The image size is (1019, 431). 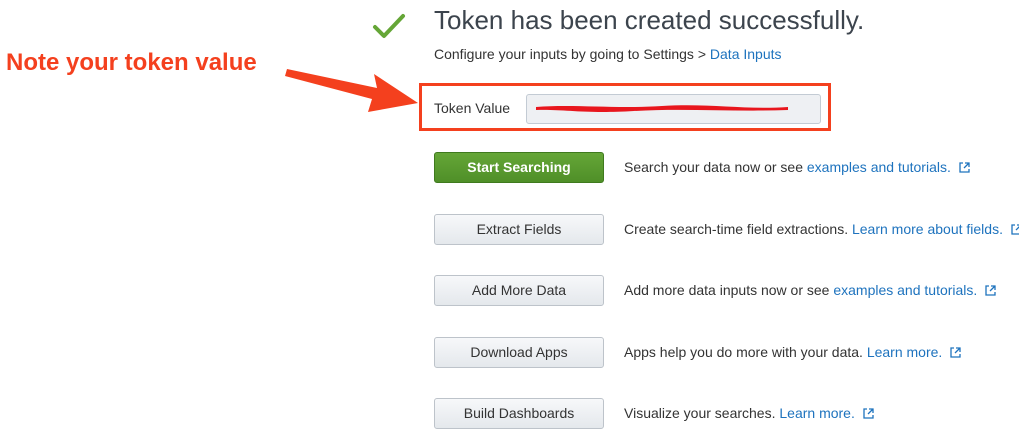 What do you see at coordinates (746, 54) in the screenshot?
I see `data-inputs-link: Data Inputs` at bounding box center [746, 54].